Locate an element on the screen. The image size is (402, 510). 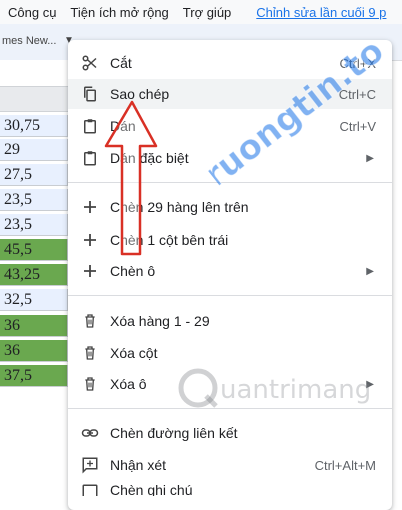
scissors-icon is located at coordinates (90, 63).